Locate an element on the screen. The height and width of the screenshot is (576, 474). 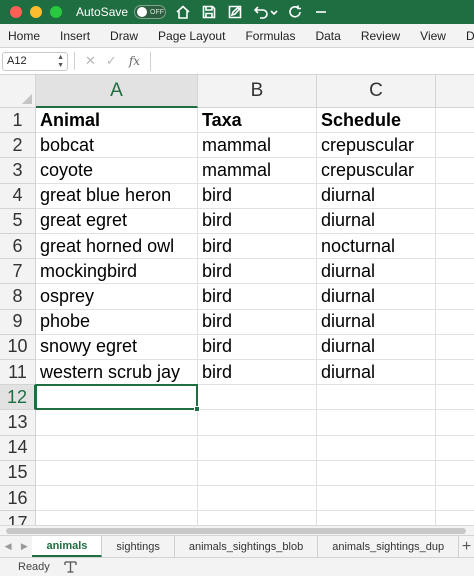
column-header-c: C is located at coordinates (376, 91).